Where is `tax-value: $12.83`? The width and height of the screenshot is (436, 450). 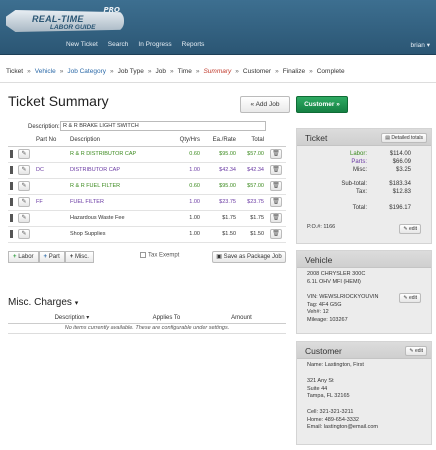 tax-value: $12.83 is located at coordinates (401, 192).